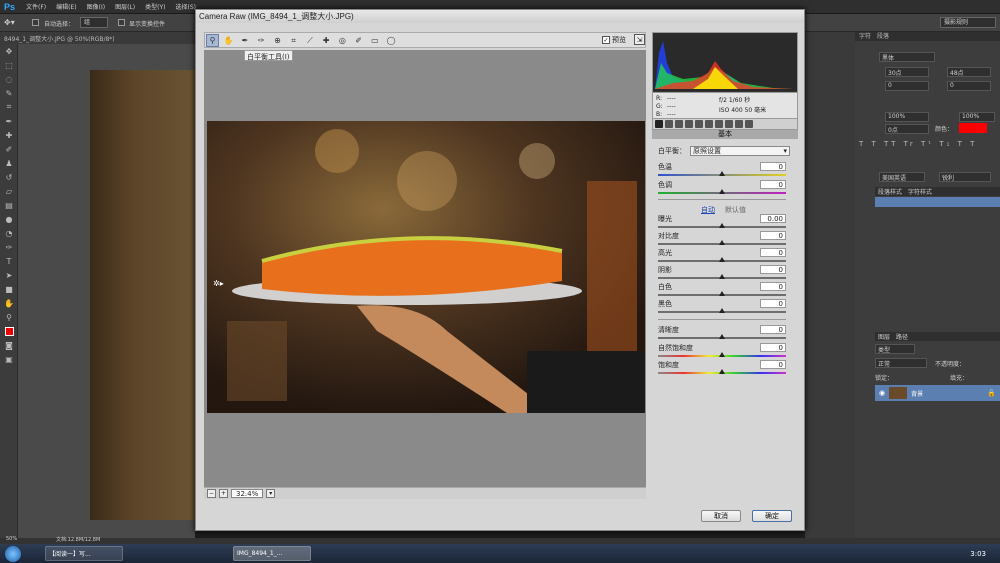 The image size is (1000, 563). I want to click on eraser-tool-icon: ▱, so click(9, 191).